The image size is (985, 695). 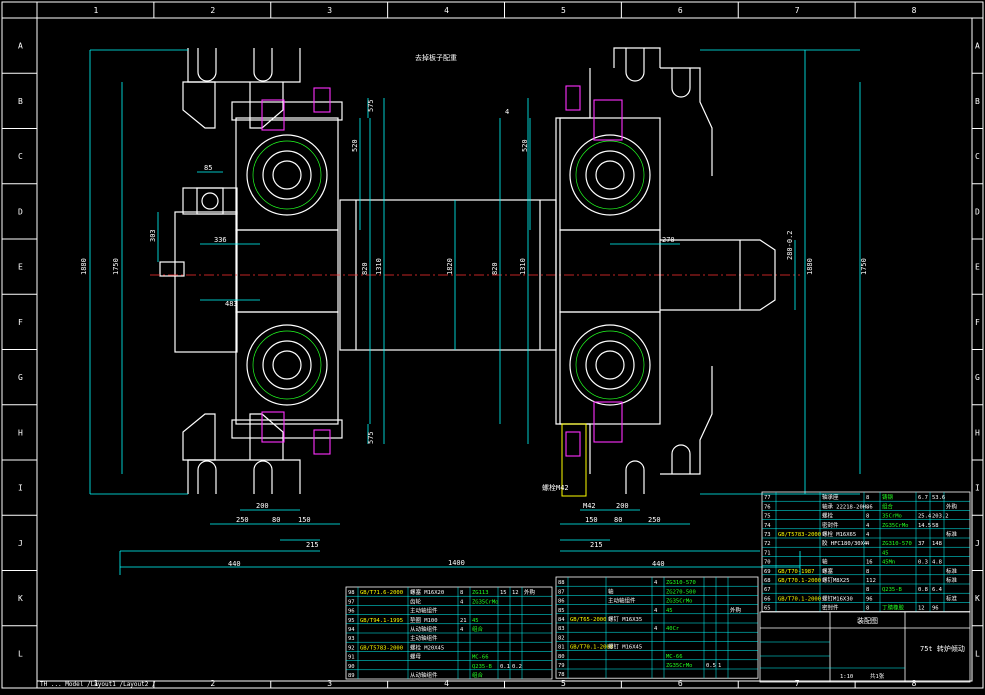 What do you see at coordinates (589, 506) in the screenshot?
I see `dim-m42: M42` at bounding box center [589, 506].